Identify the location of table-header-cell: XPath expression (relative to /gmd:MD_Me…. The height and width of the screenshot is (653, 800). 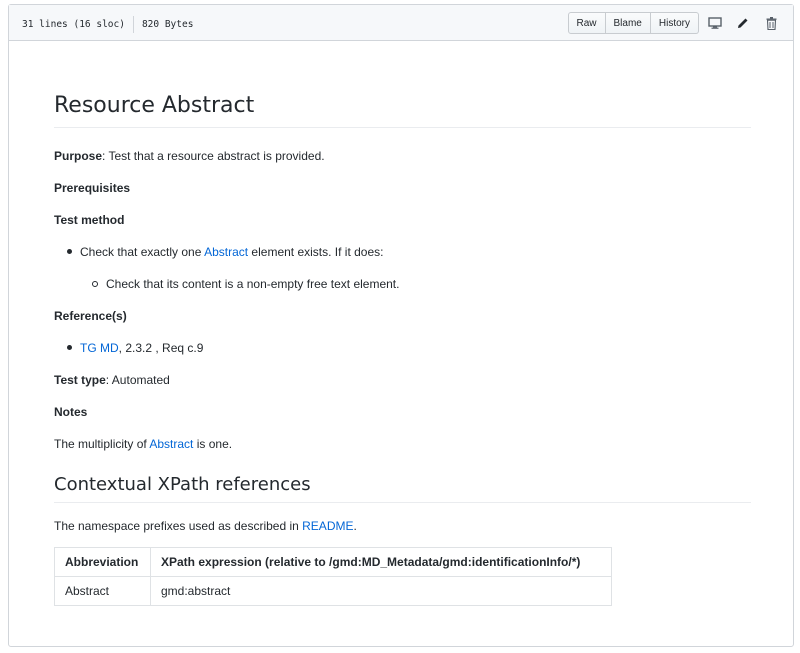
(381, 562).